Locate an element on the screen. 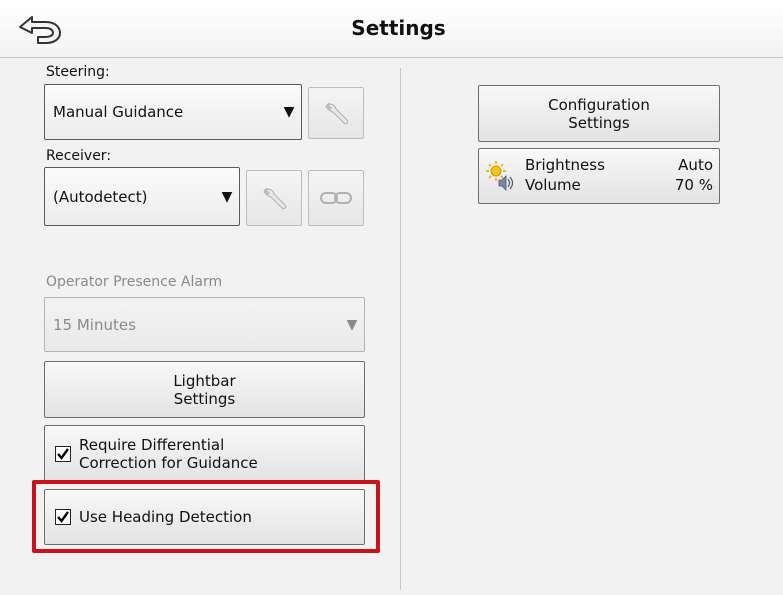 This screenshot has height=595, width=783. receiver-select: (Autodetect) ▼ is located at coordinates (142, 196).